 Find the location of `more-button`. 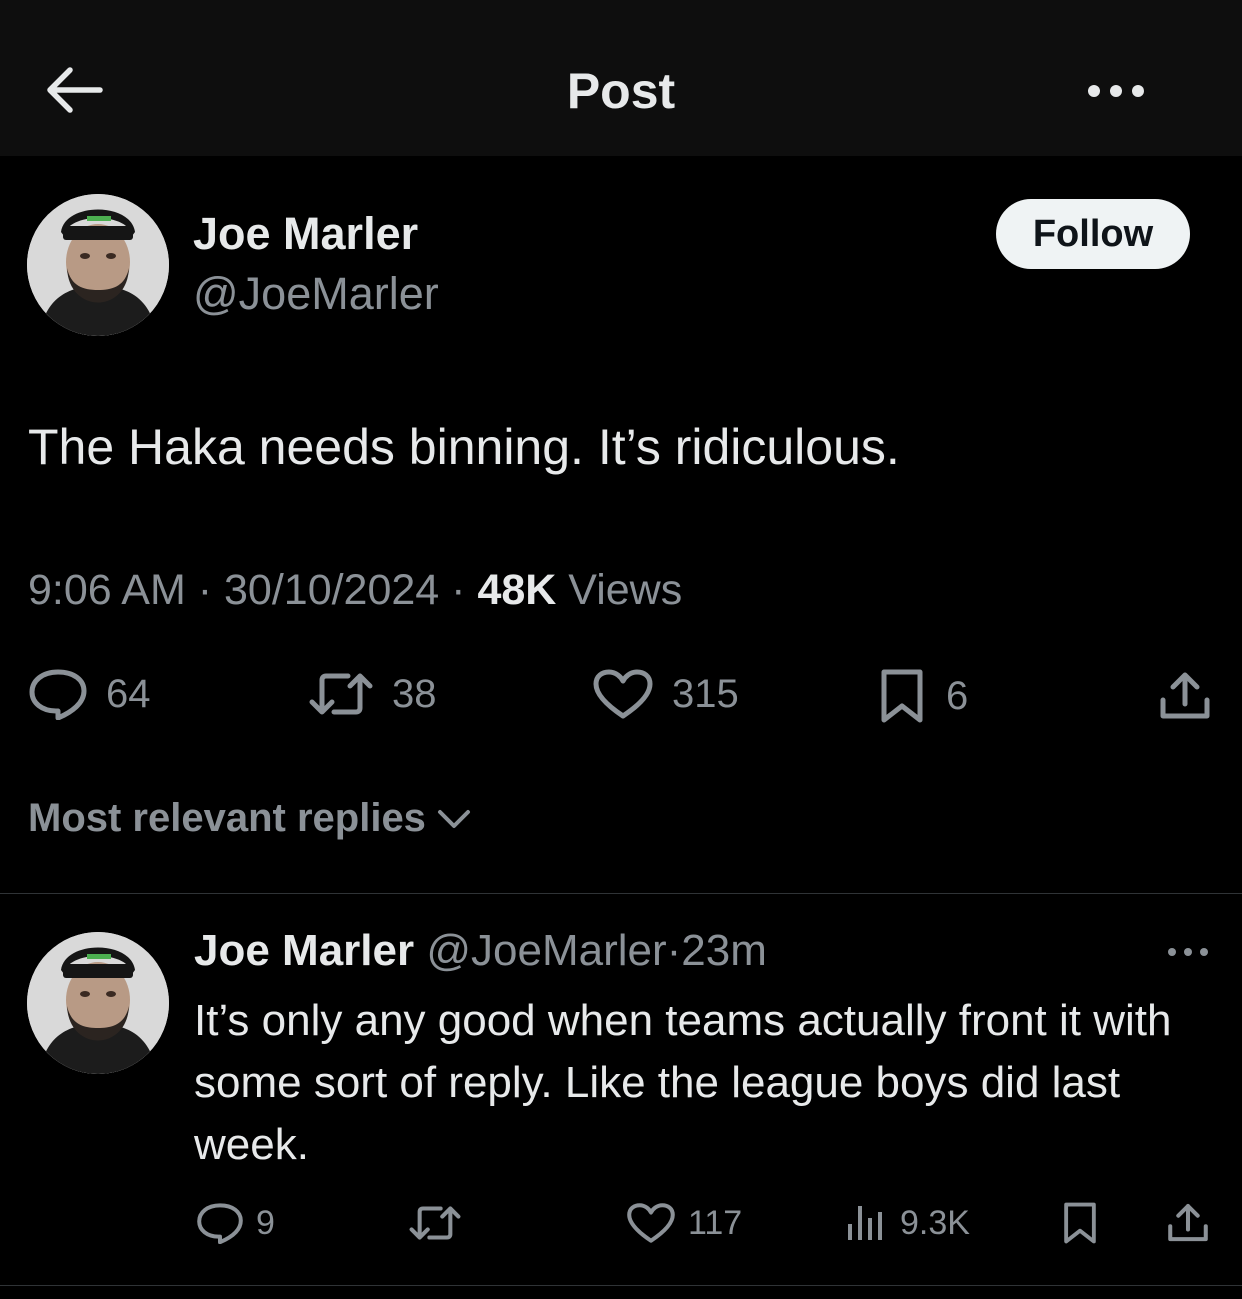

more-button is located at coordinates (1116, 91).